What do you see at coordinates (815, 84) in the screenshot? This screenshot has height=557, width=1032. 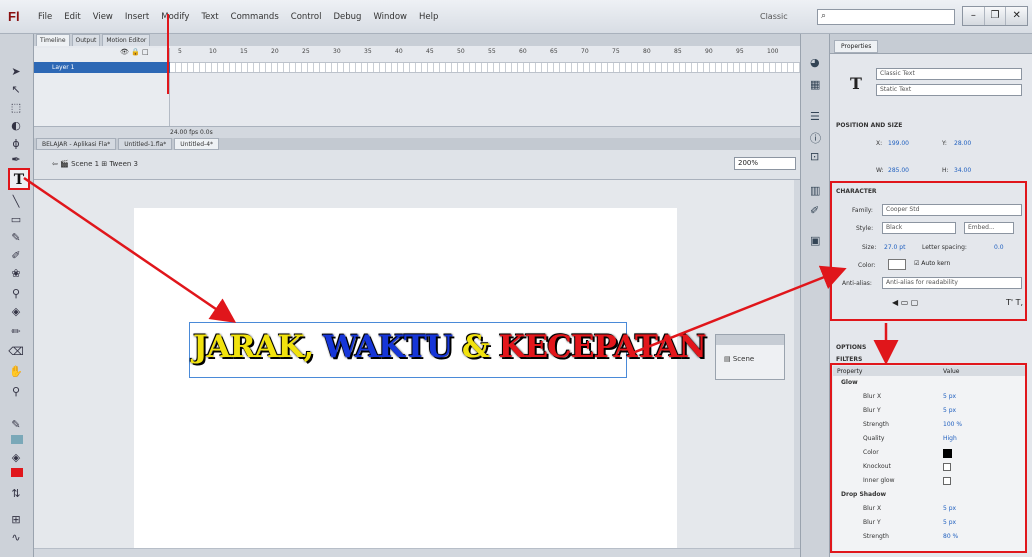 I see `swatches-panel-icon: ▦` at bounding box center [815, 84].